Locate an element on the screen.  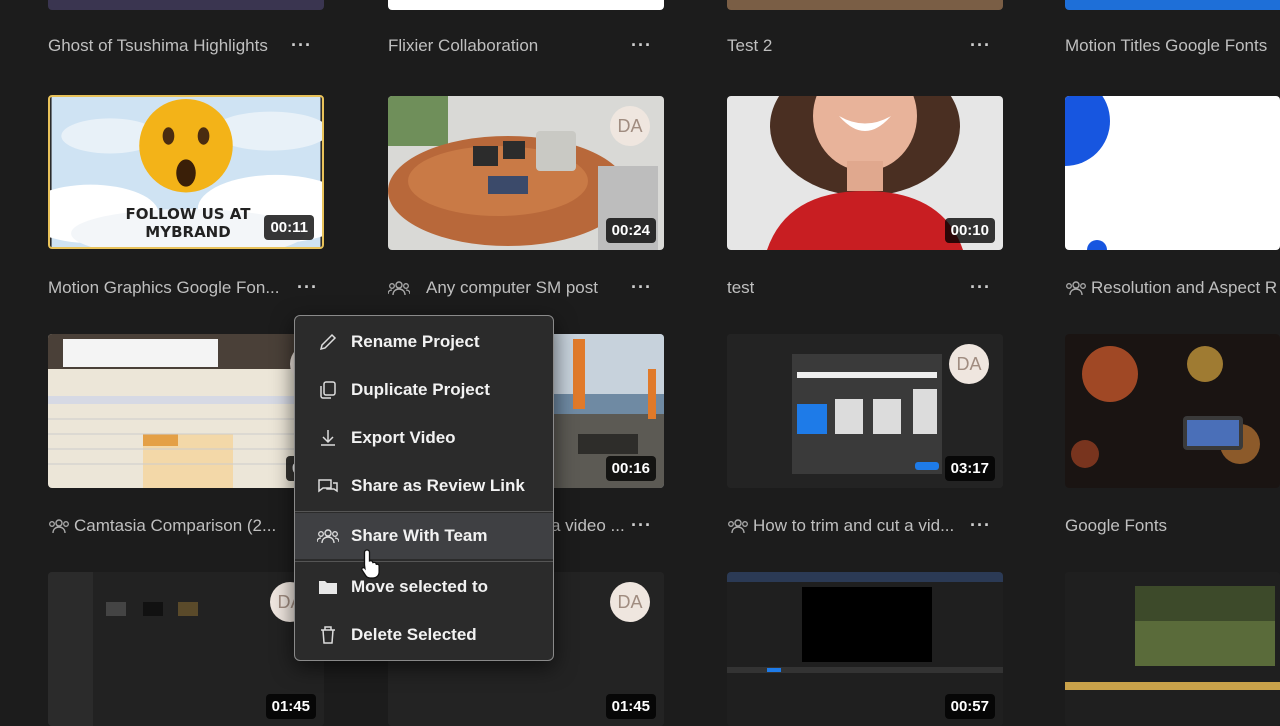
duration-badge: 00:57 is located at coordinates (969, 706).